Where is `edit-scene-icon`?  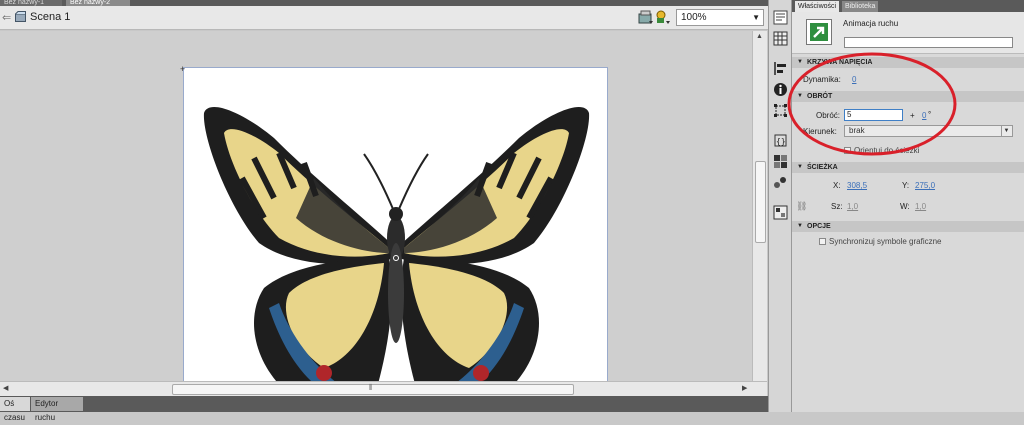
edit-scene-icon is located at coordinates (663, 17).